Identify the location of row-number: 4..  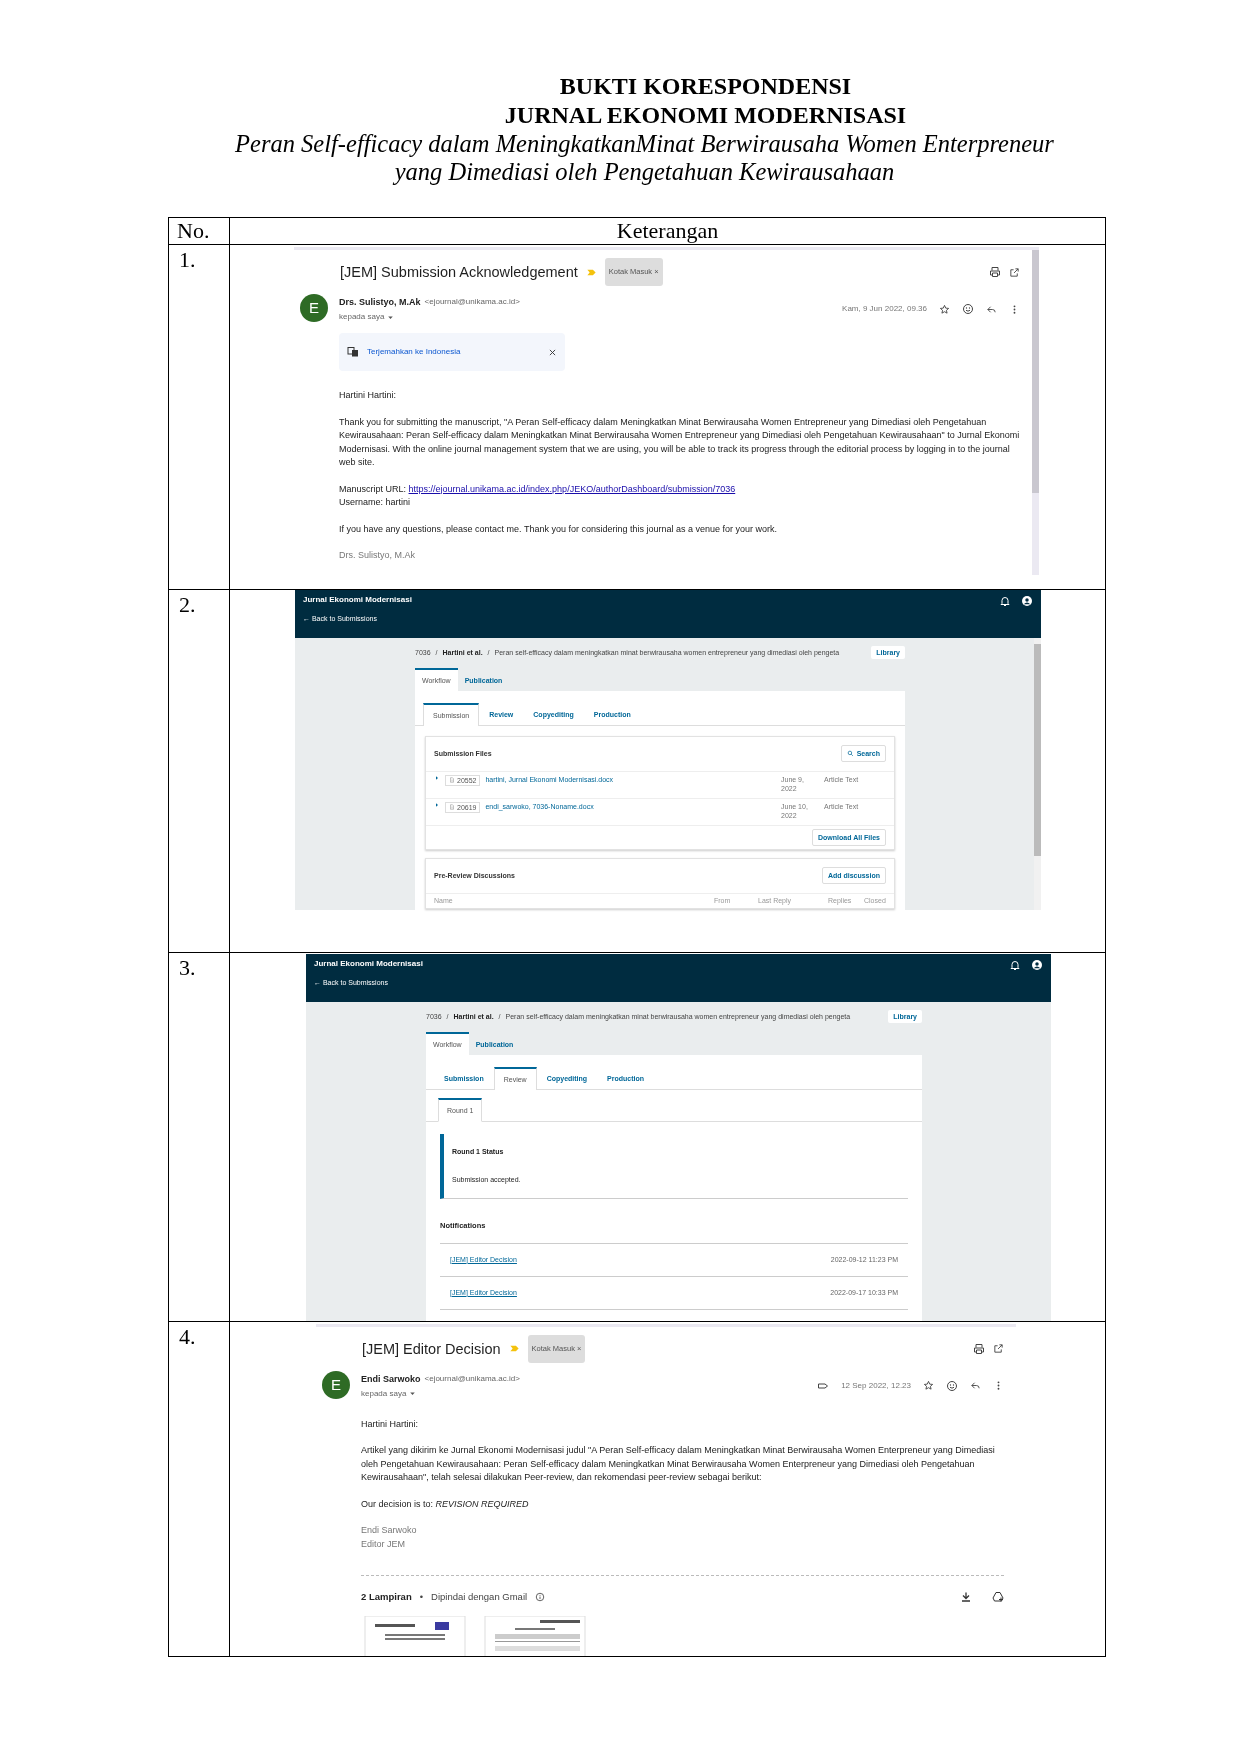
(187, 1336).